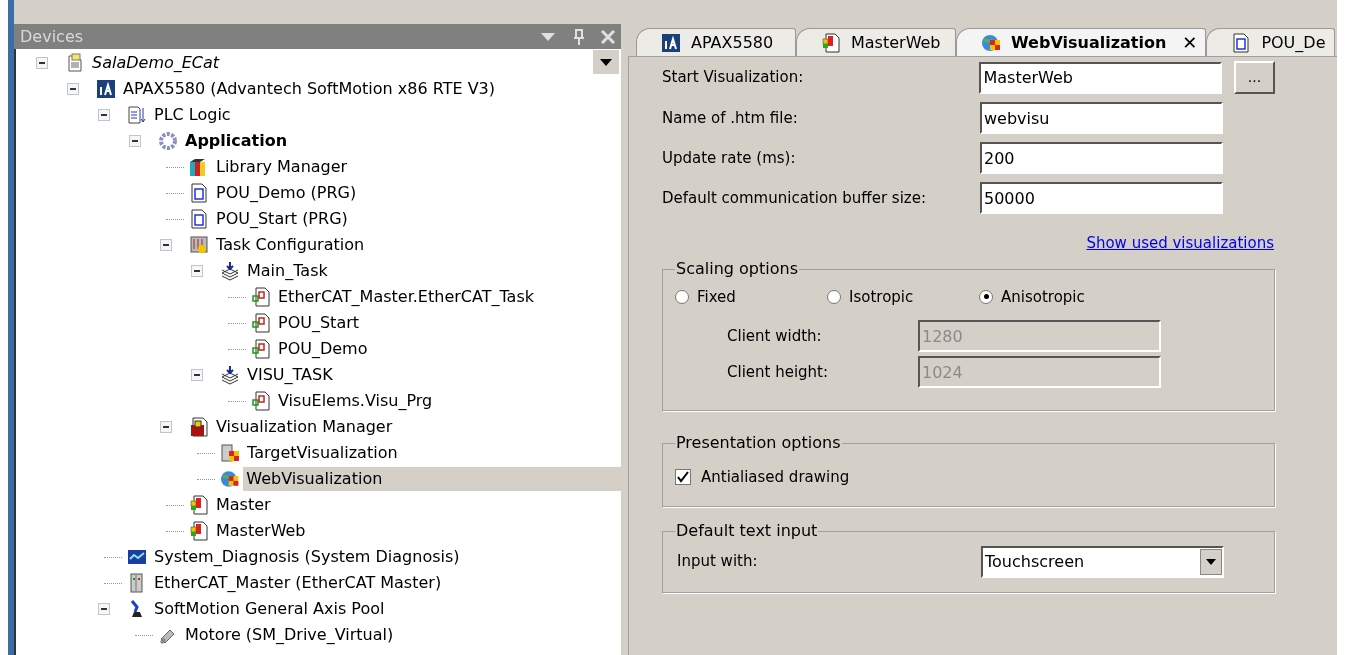  What do you see at coordinates (307, 557) in the screenshot?
I see `tree-item: System_Diagnosis (System Diagnosis)` at bounding box center [307, 557].